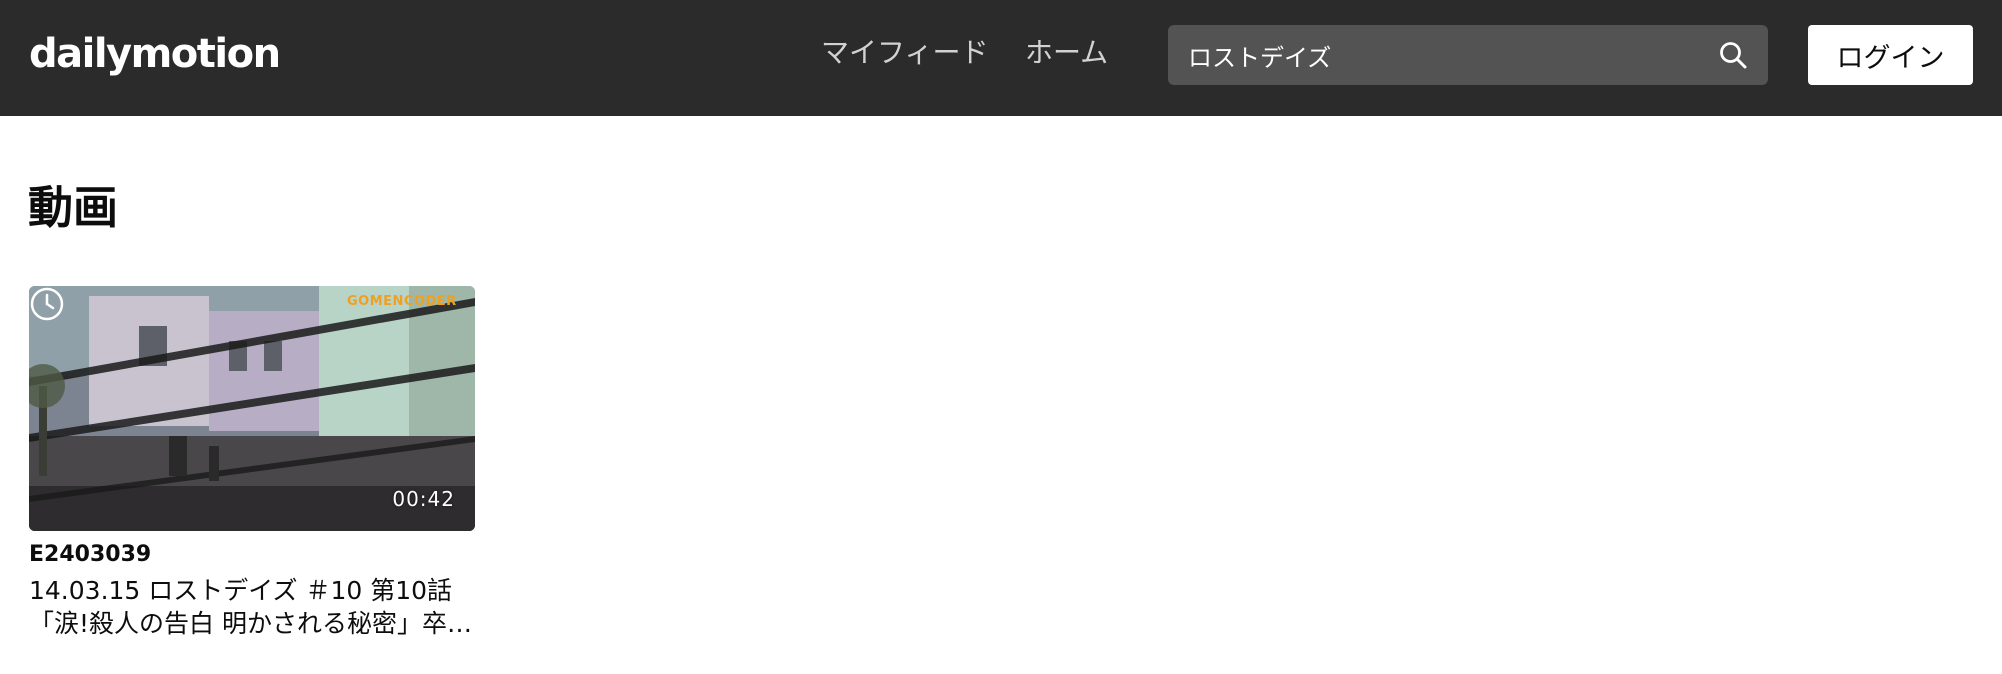 The height and width of the screenshot is (674, 2002). What do you see at coordinates (73, 207) in the screenshot?
I see `section-title-videos: 動画` at bounding box center [73, 207].